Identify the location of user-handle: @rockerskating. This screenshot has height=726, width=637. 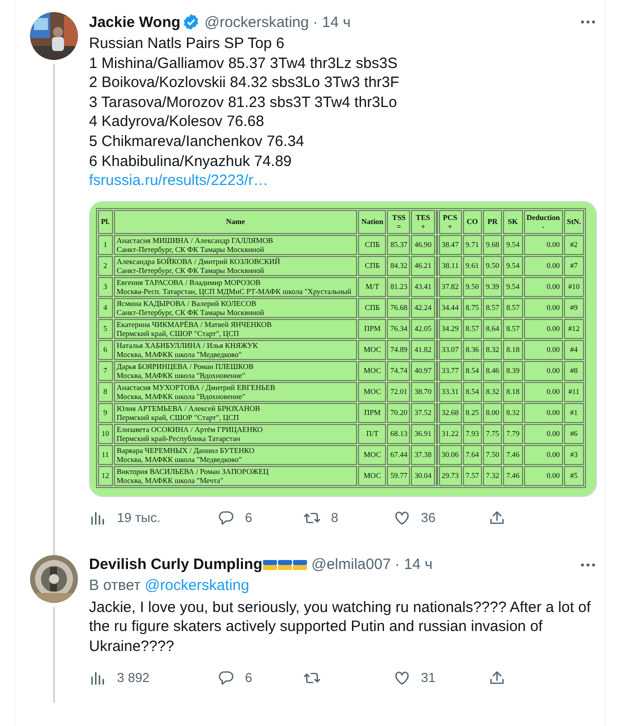
(256, 22).